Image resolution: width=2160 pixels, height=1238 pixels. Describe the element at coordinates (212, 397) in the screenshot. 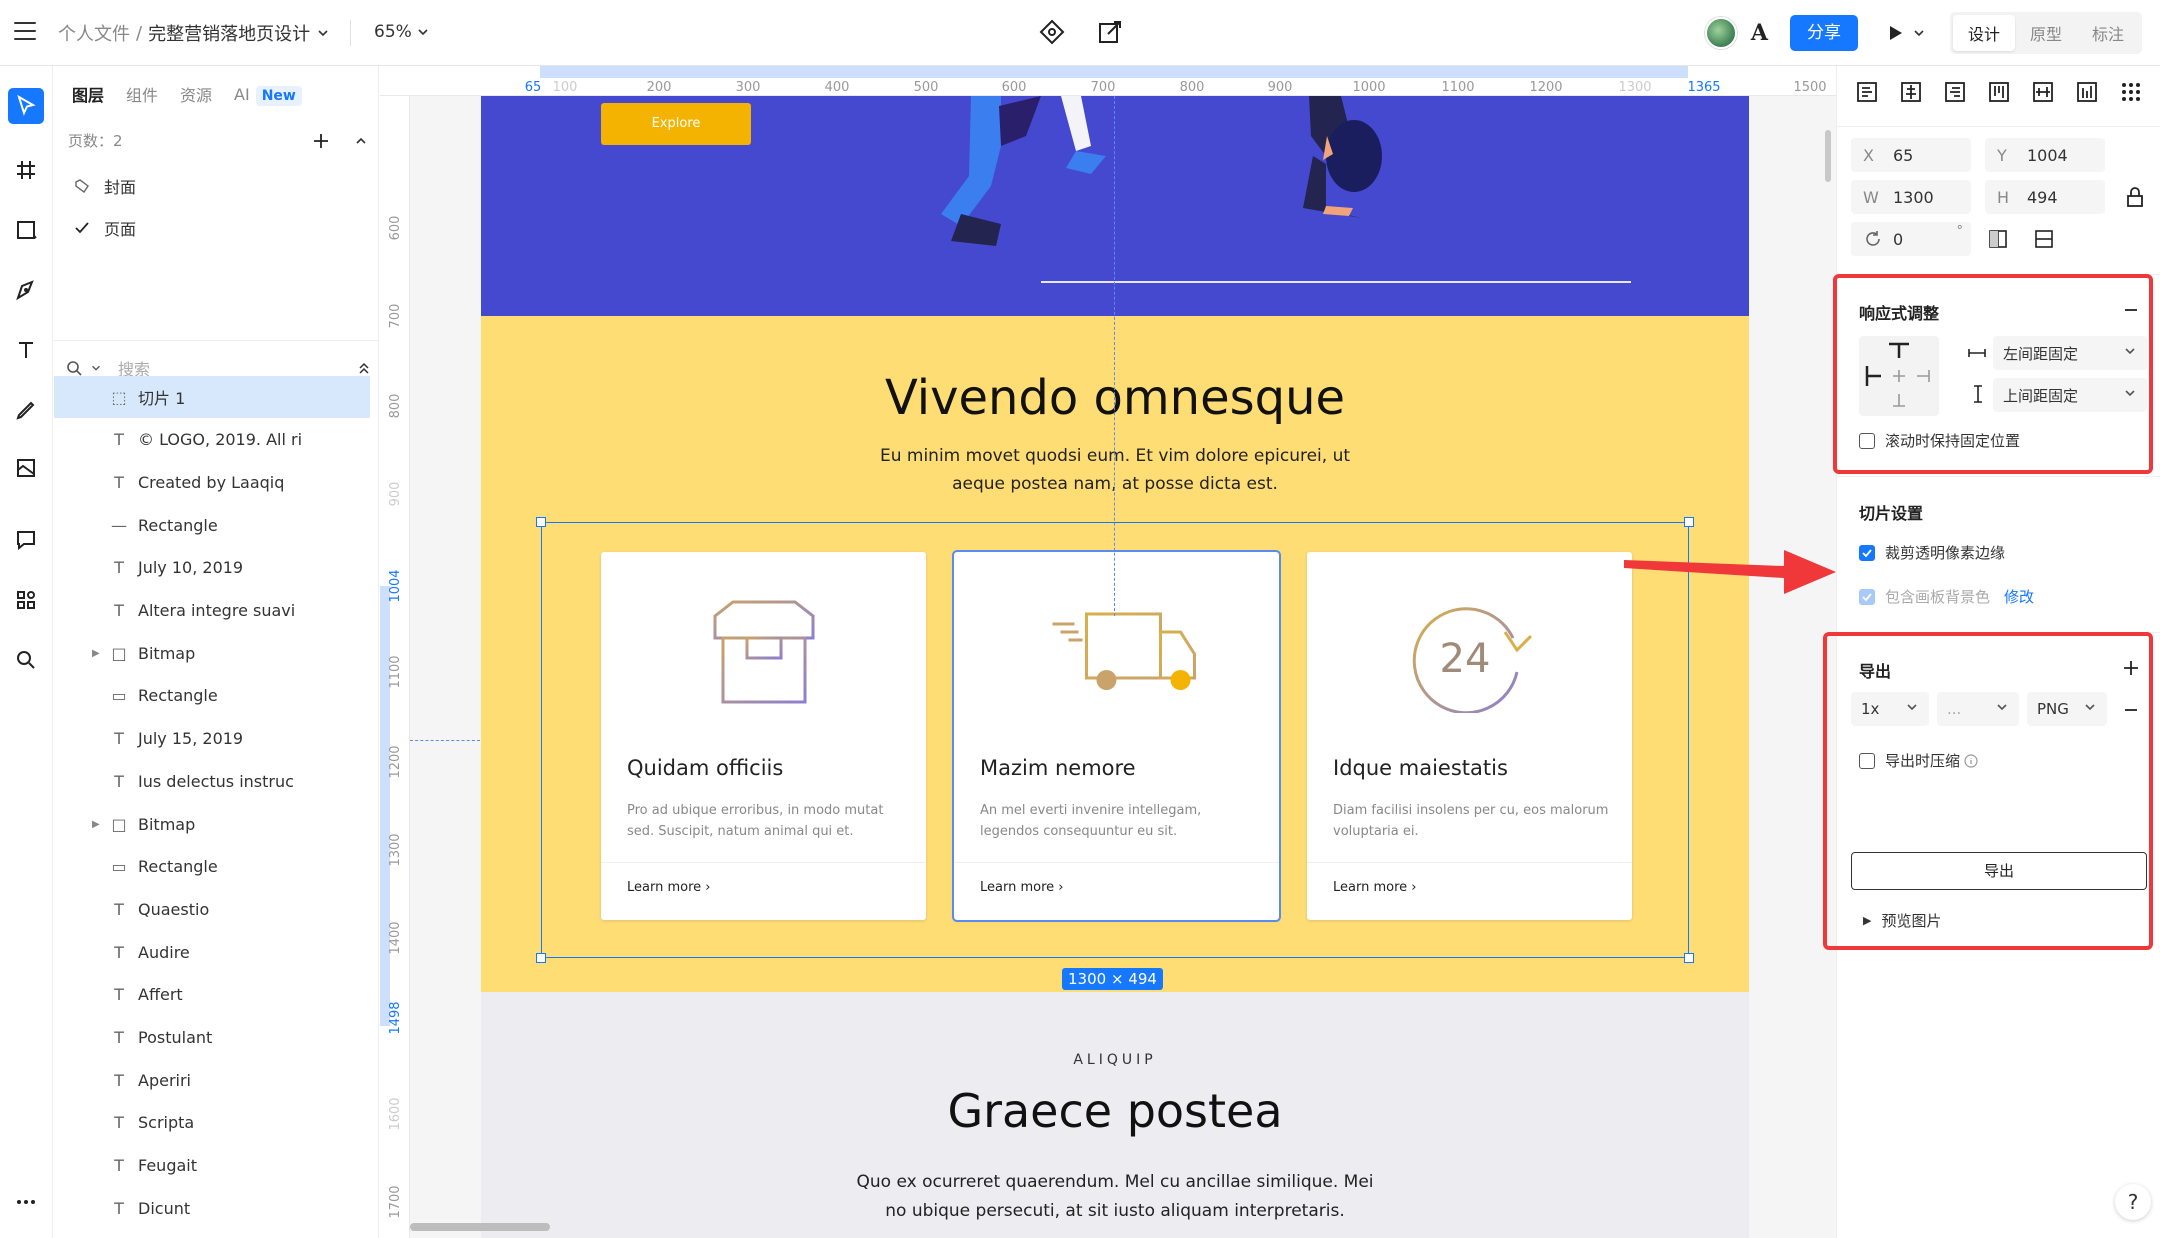

I see `layer-row: ⬚ 切片 1` at that location.